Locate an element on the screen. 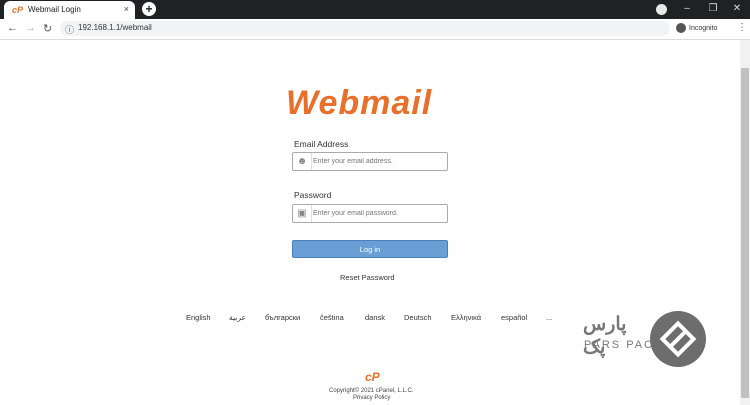 This screenshot has height=405, width=750. language-link: Ελληνικά is located at coordinates (466, 317).